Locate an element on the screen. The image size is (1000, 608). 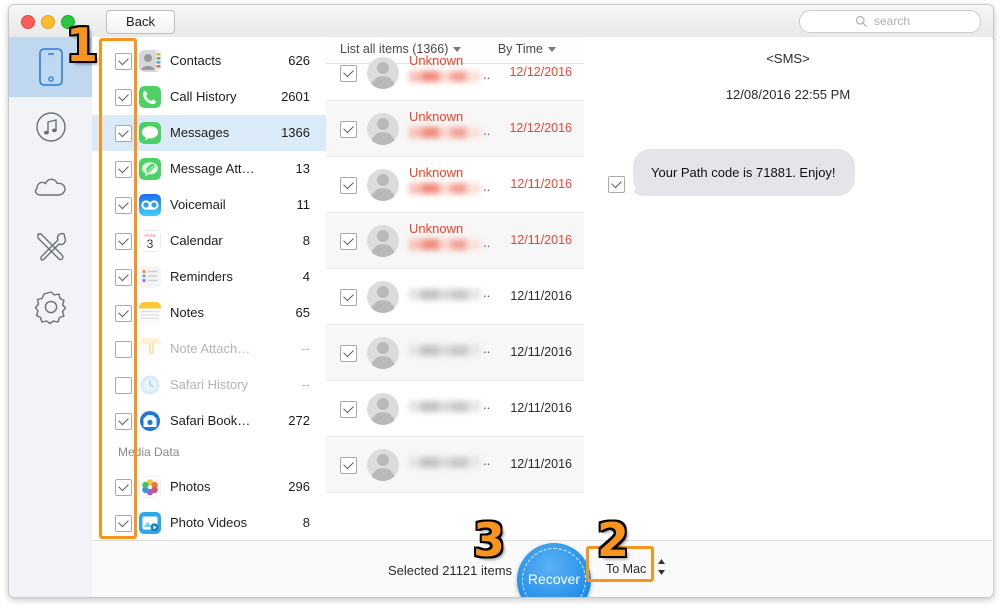
svg-text: 3 is located at coordinates (150, 244).